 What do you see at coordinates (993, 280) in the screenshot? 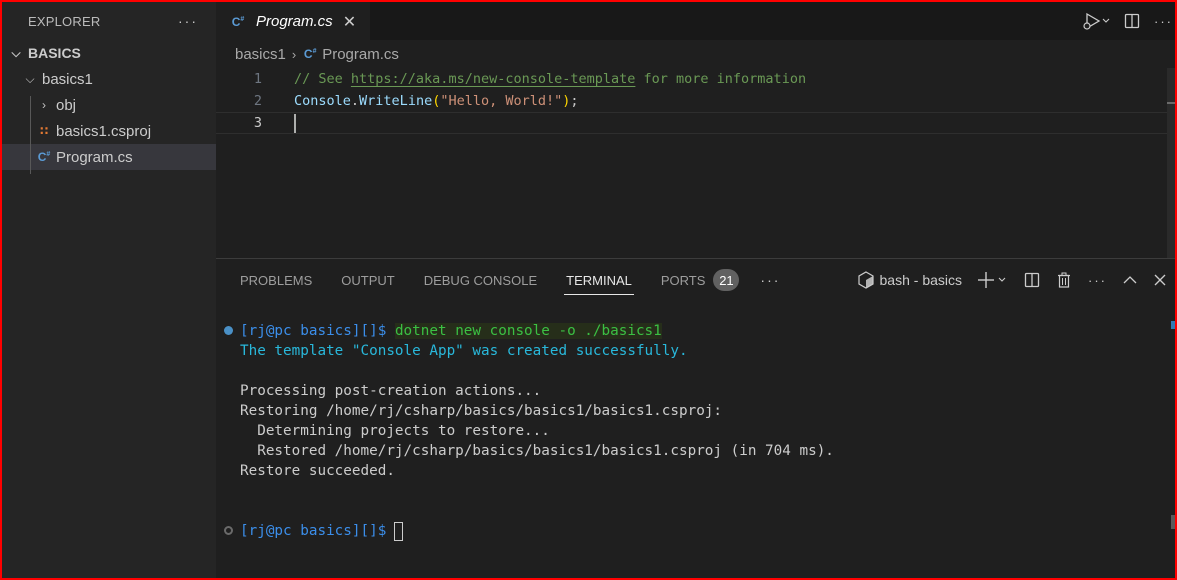
I see `new-terminal-icon` at bounding box center [993, 280].